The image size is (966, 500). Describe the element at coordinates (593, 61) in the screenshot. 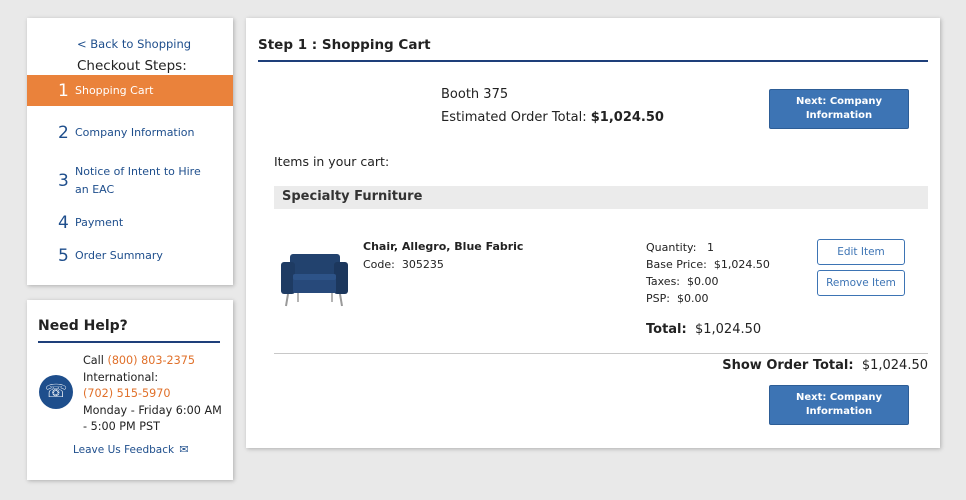

I see `title-divider` at that location.